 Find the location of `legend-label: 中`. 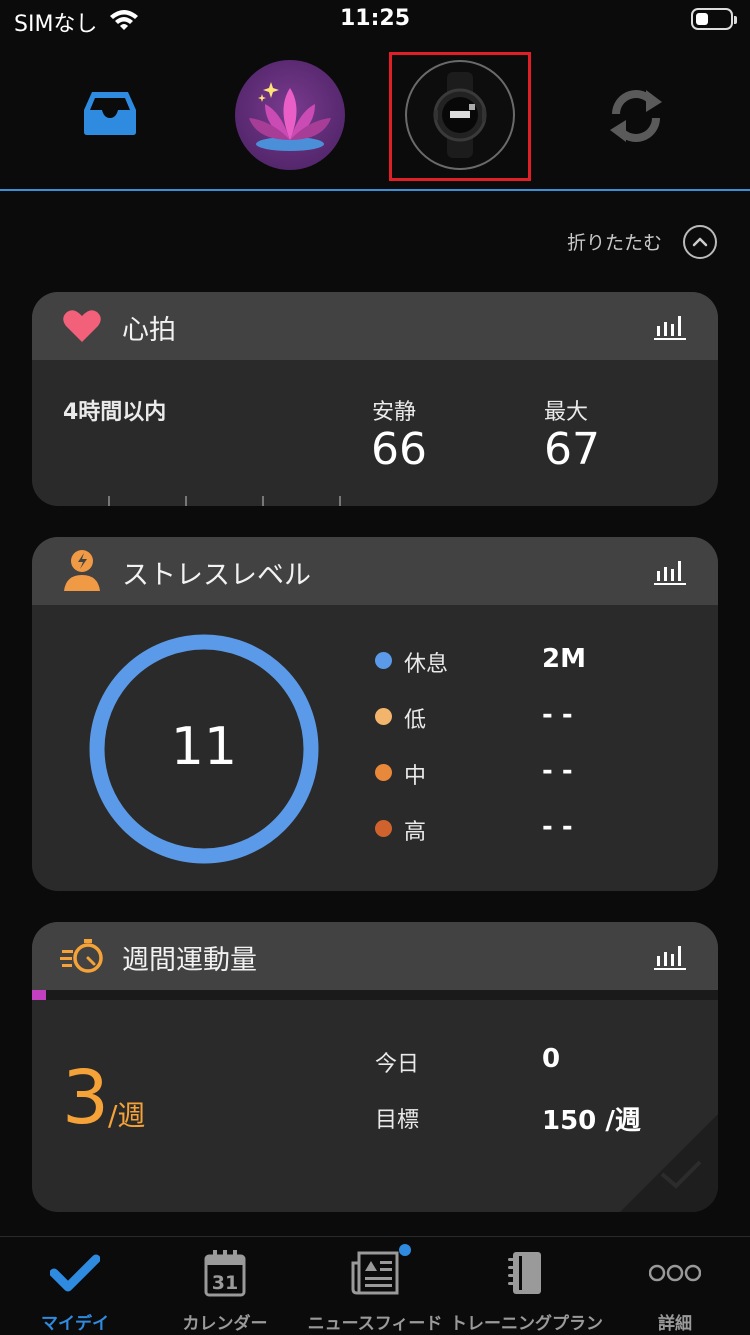

legend-label: 中 is located at coordinates (415, 776).